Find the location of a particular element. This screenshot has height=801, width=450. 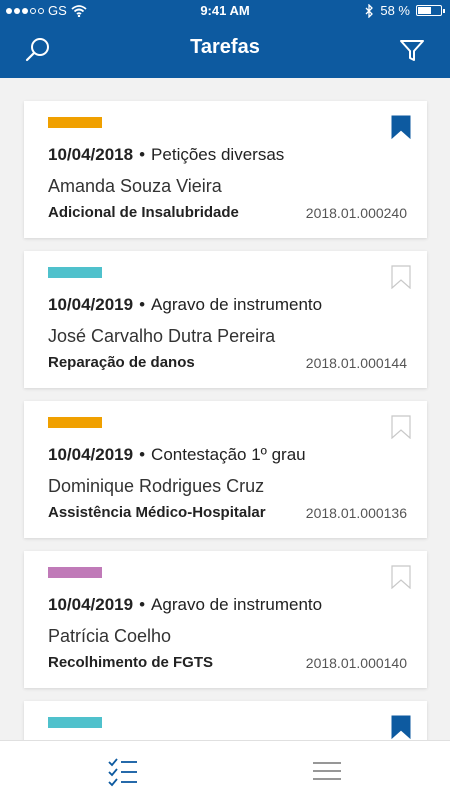

checklist-icon is located at coordinates (123, 771).